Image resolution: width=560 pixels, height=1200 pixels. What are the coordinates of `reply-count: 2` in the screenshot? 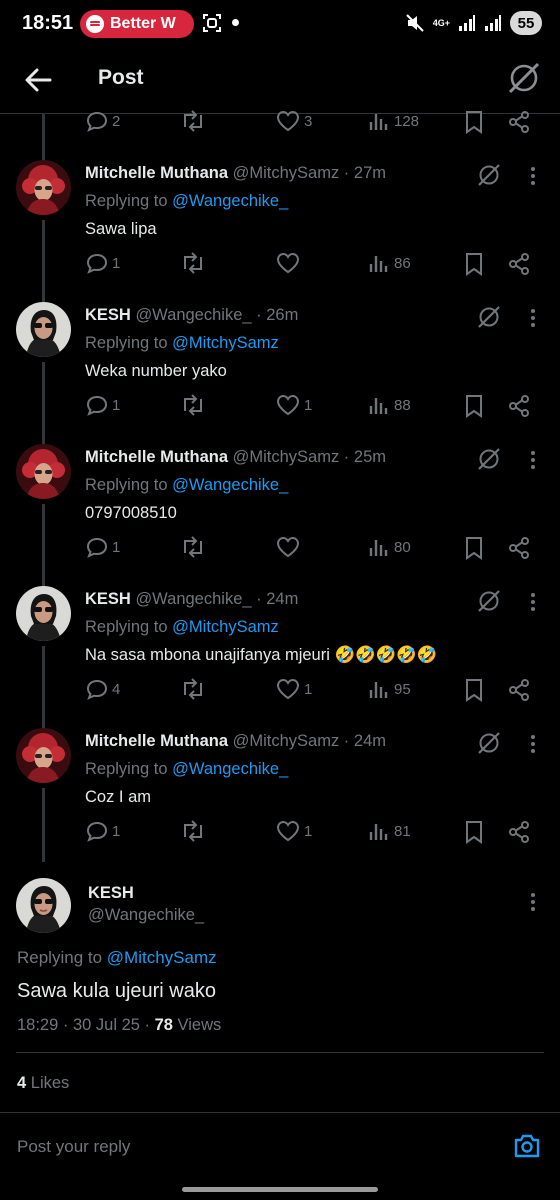 It's located at (116, 121).